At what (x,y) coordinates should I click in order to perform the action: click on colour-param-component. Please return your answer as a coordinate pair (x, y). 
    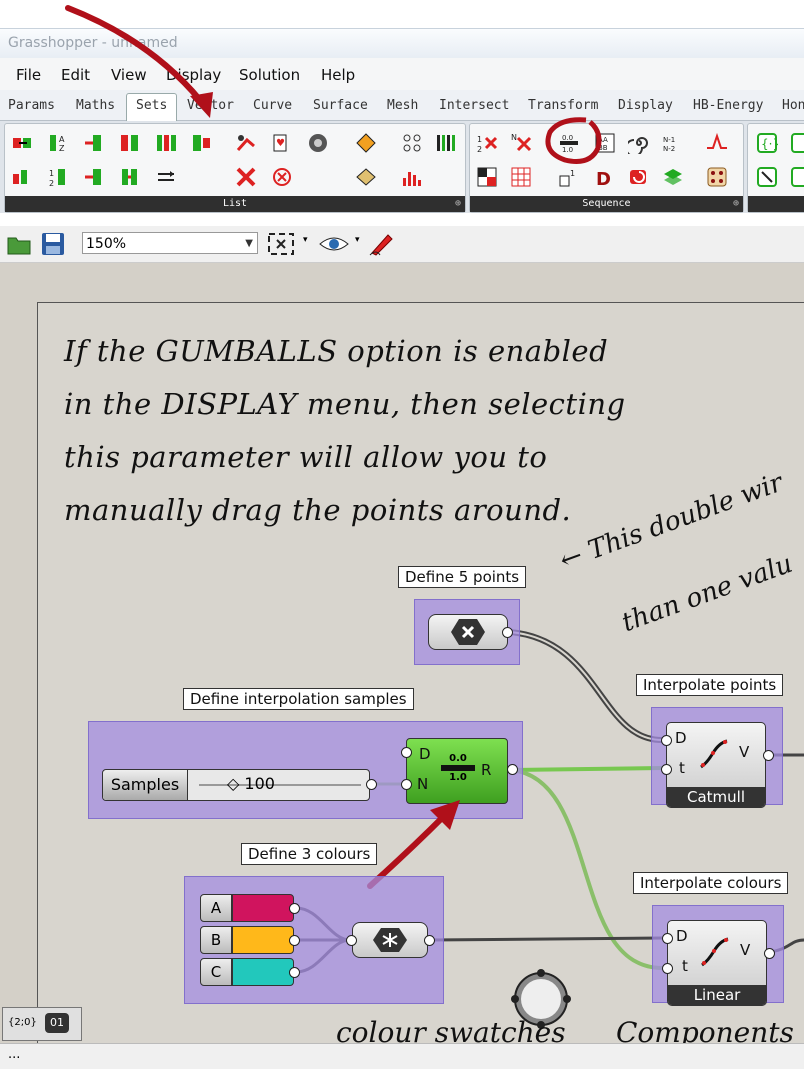
    Looking at the image, I should click on (390, 940).